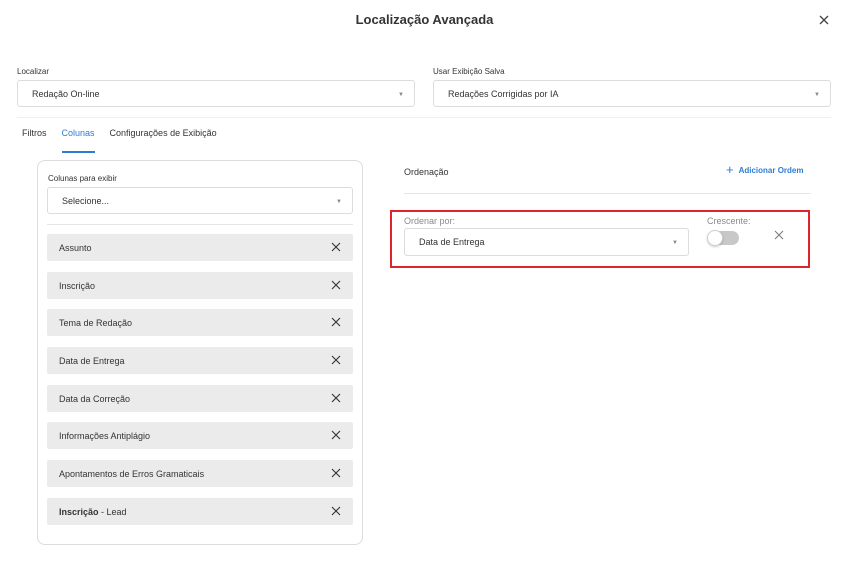  I want to click on localizar-select: Redação On-line ▼, so click(216, 93).